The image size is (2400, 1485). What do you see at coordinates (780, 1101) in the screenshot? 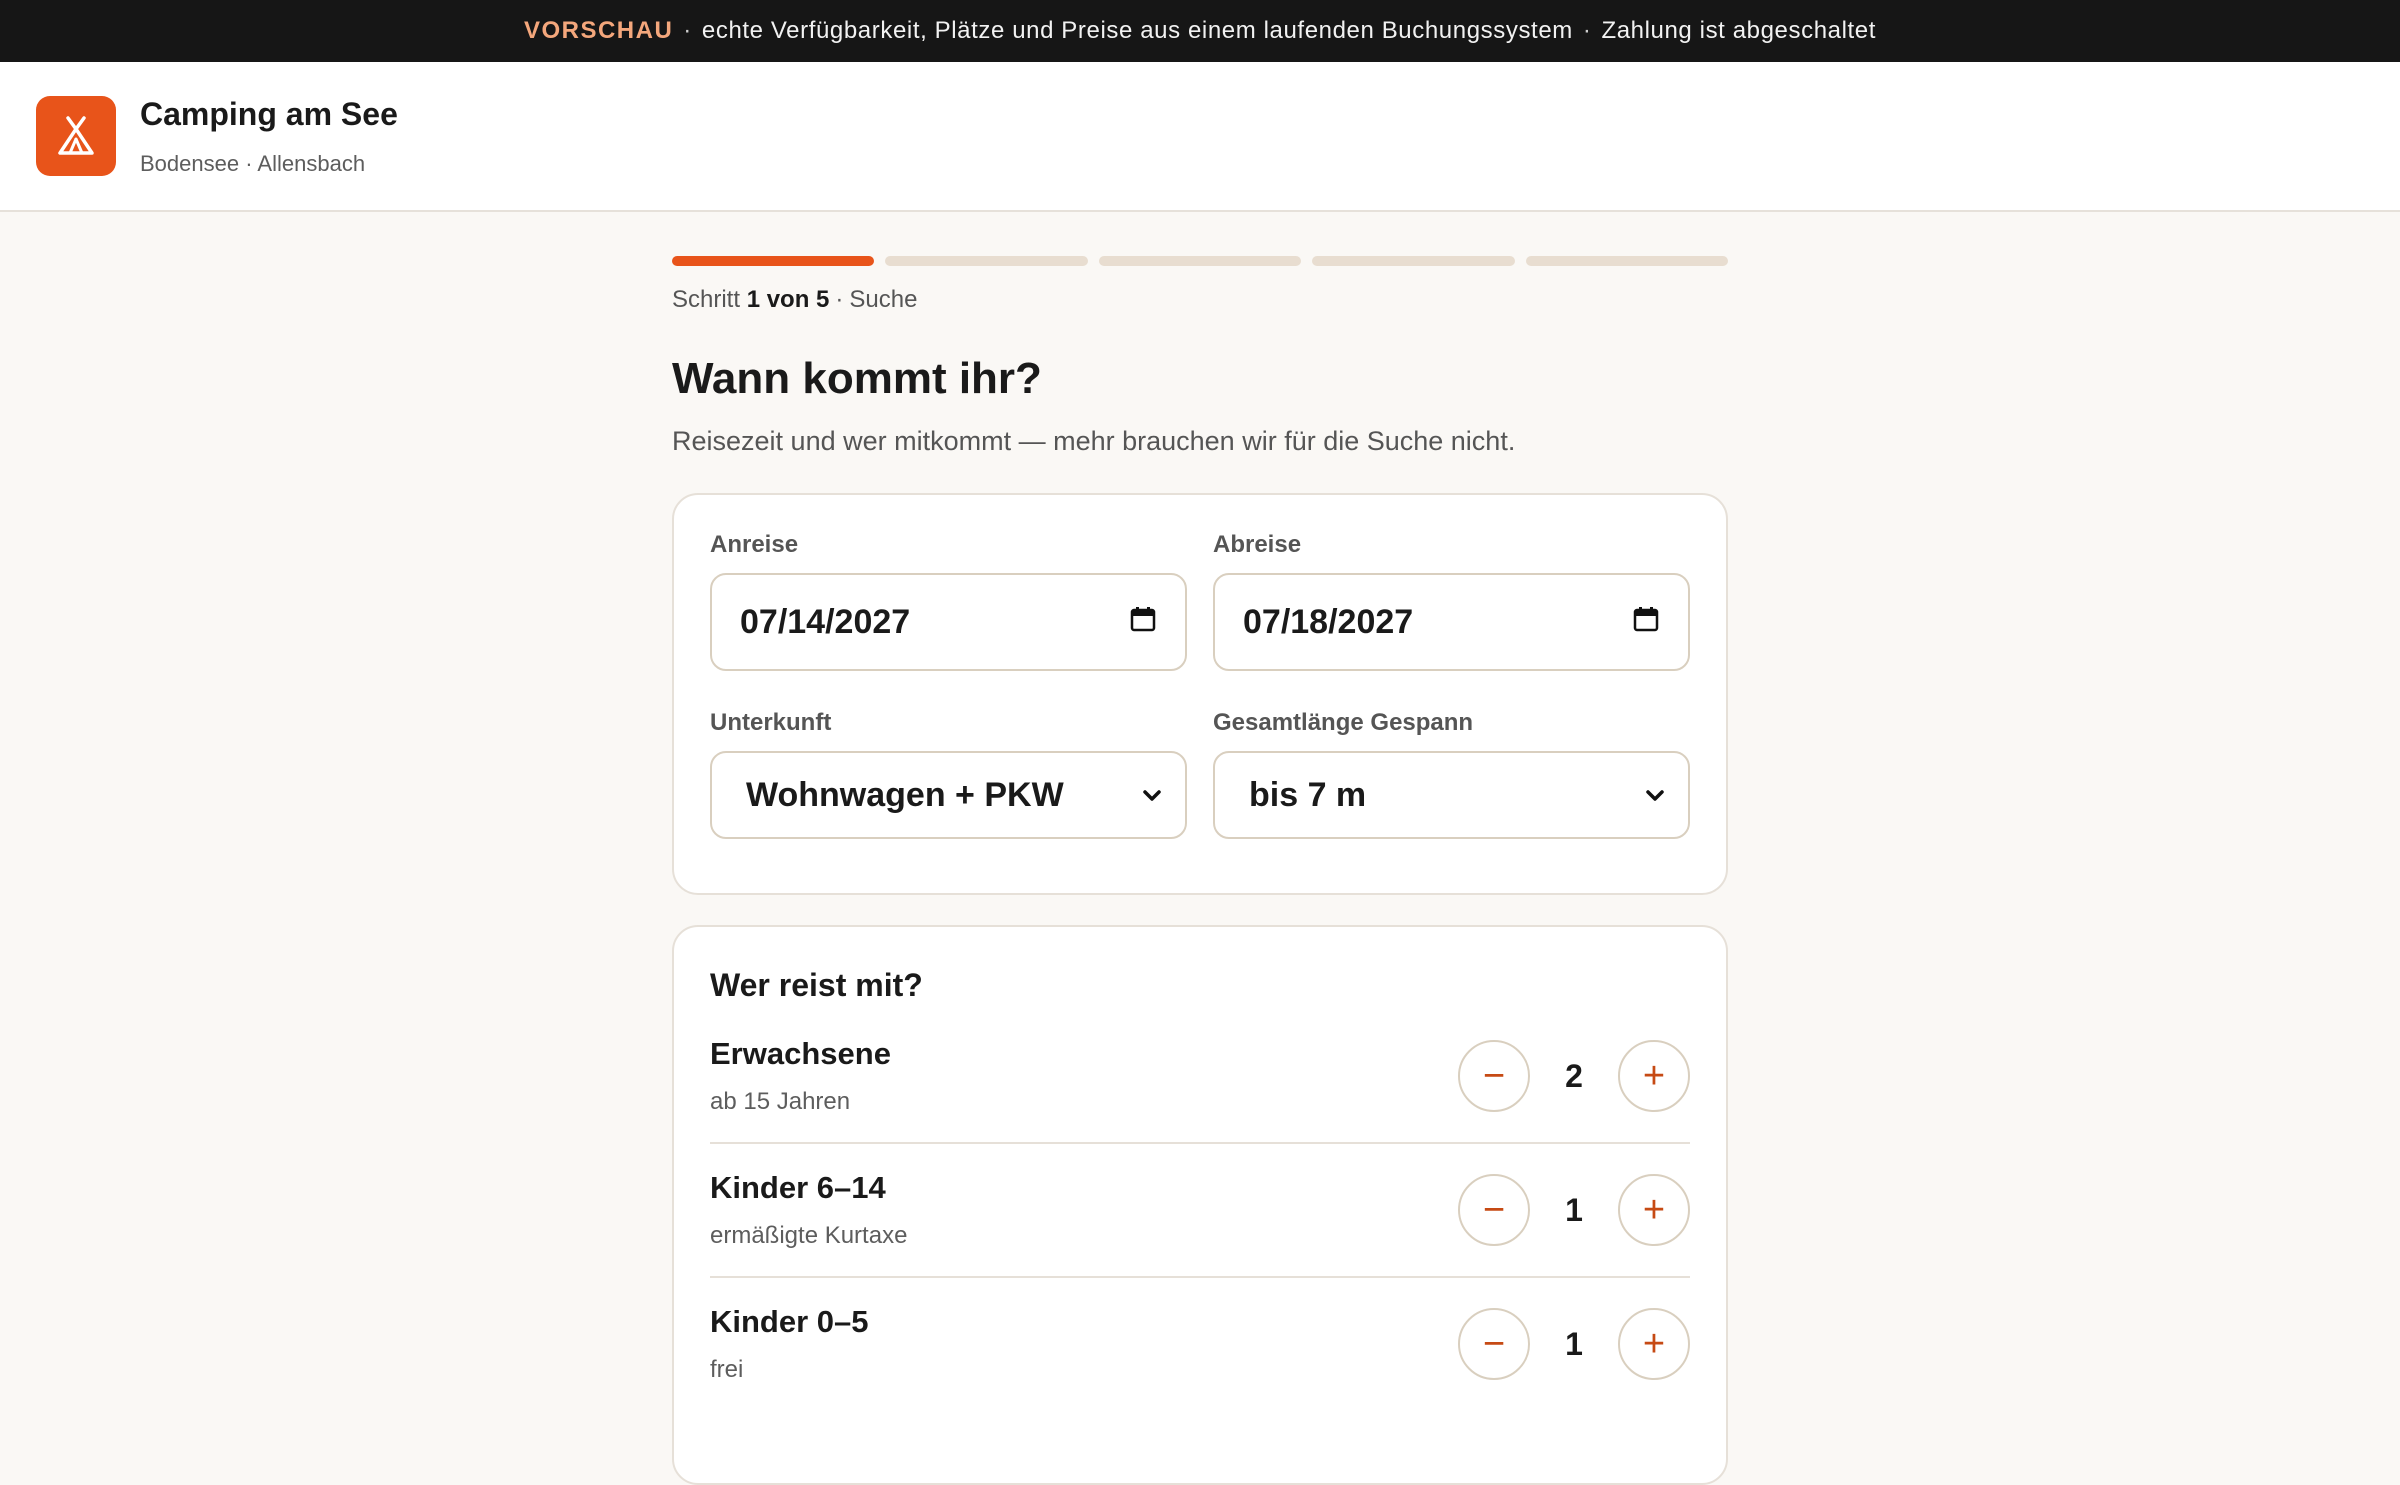
I see `guest-note: ab 15 Jahren` at bounding box center [780, 1101].